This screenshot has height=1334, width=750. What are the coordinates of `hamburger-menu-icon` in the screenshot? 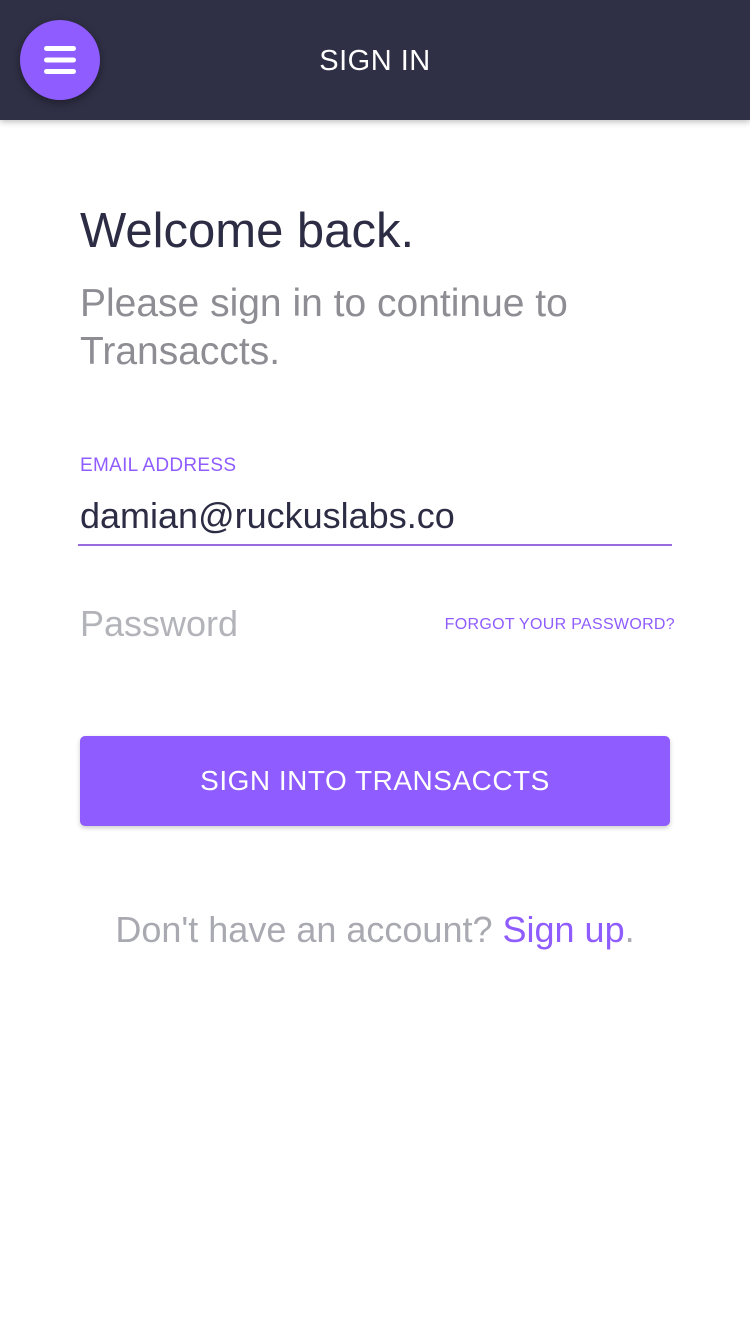 It's located at (60, 60).